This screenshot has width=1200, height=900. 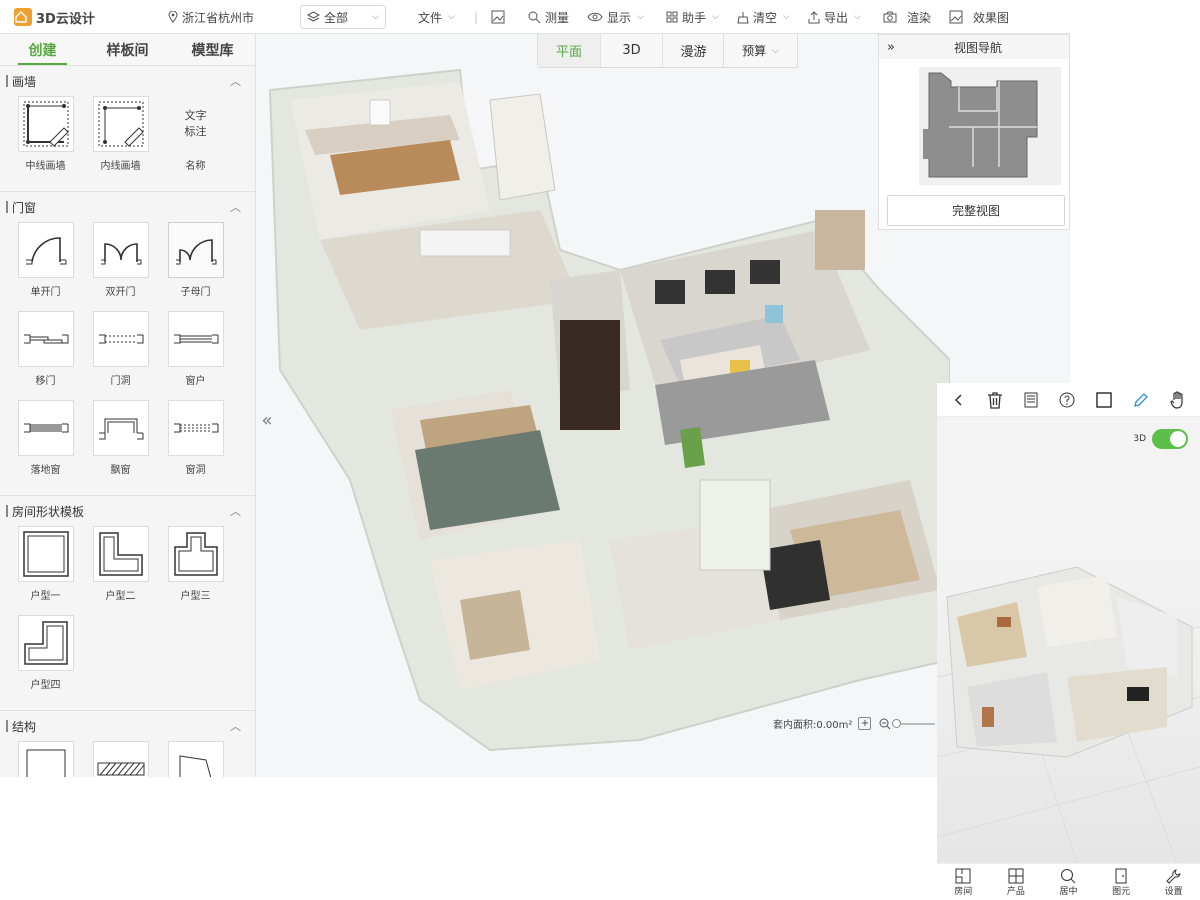 What do you see at coordinates (218, 17) in the screenshot?
I see `location-label: 浙江省杭州市` at bounding box center [218, 17].